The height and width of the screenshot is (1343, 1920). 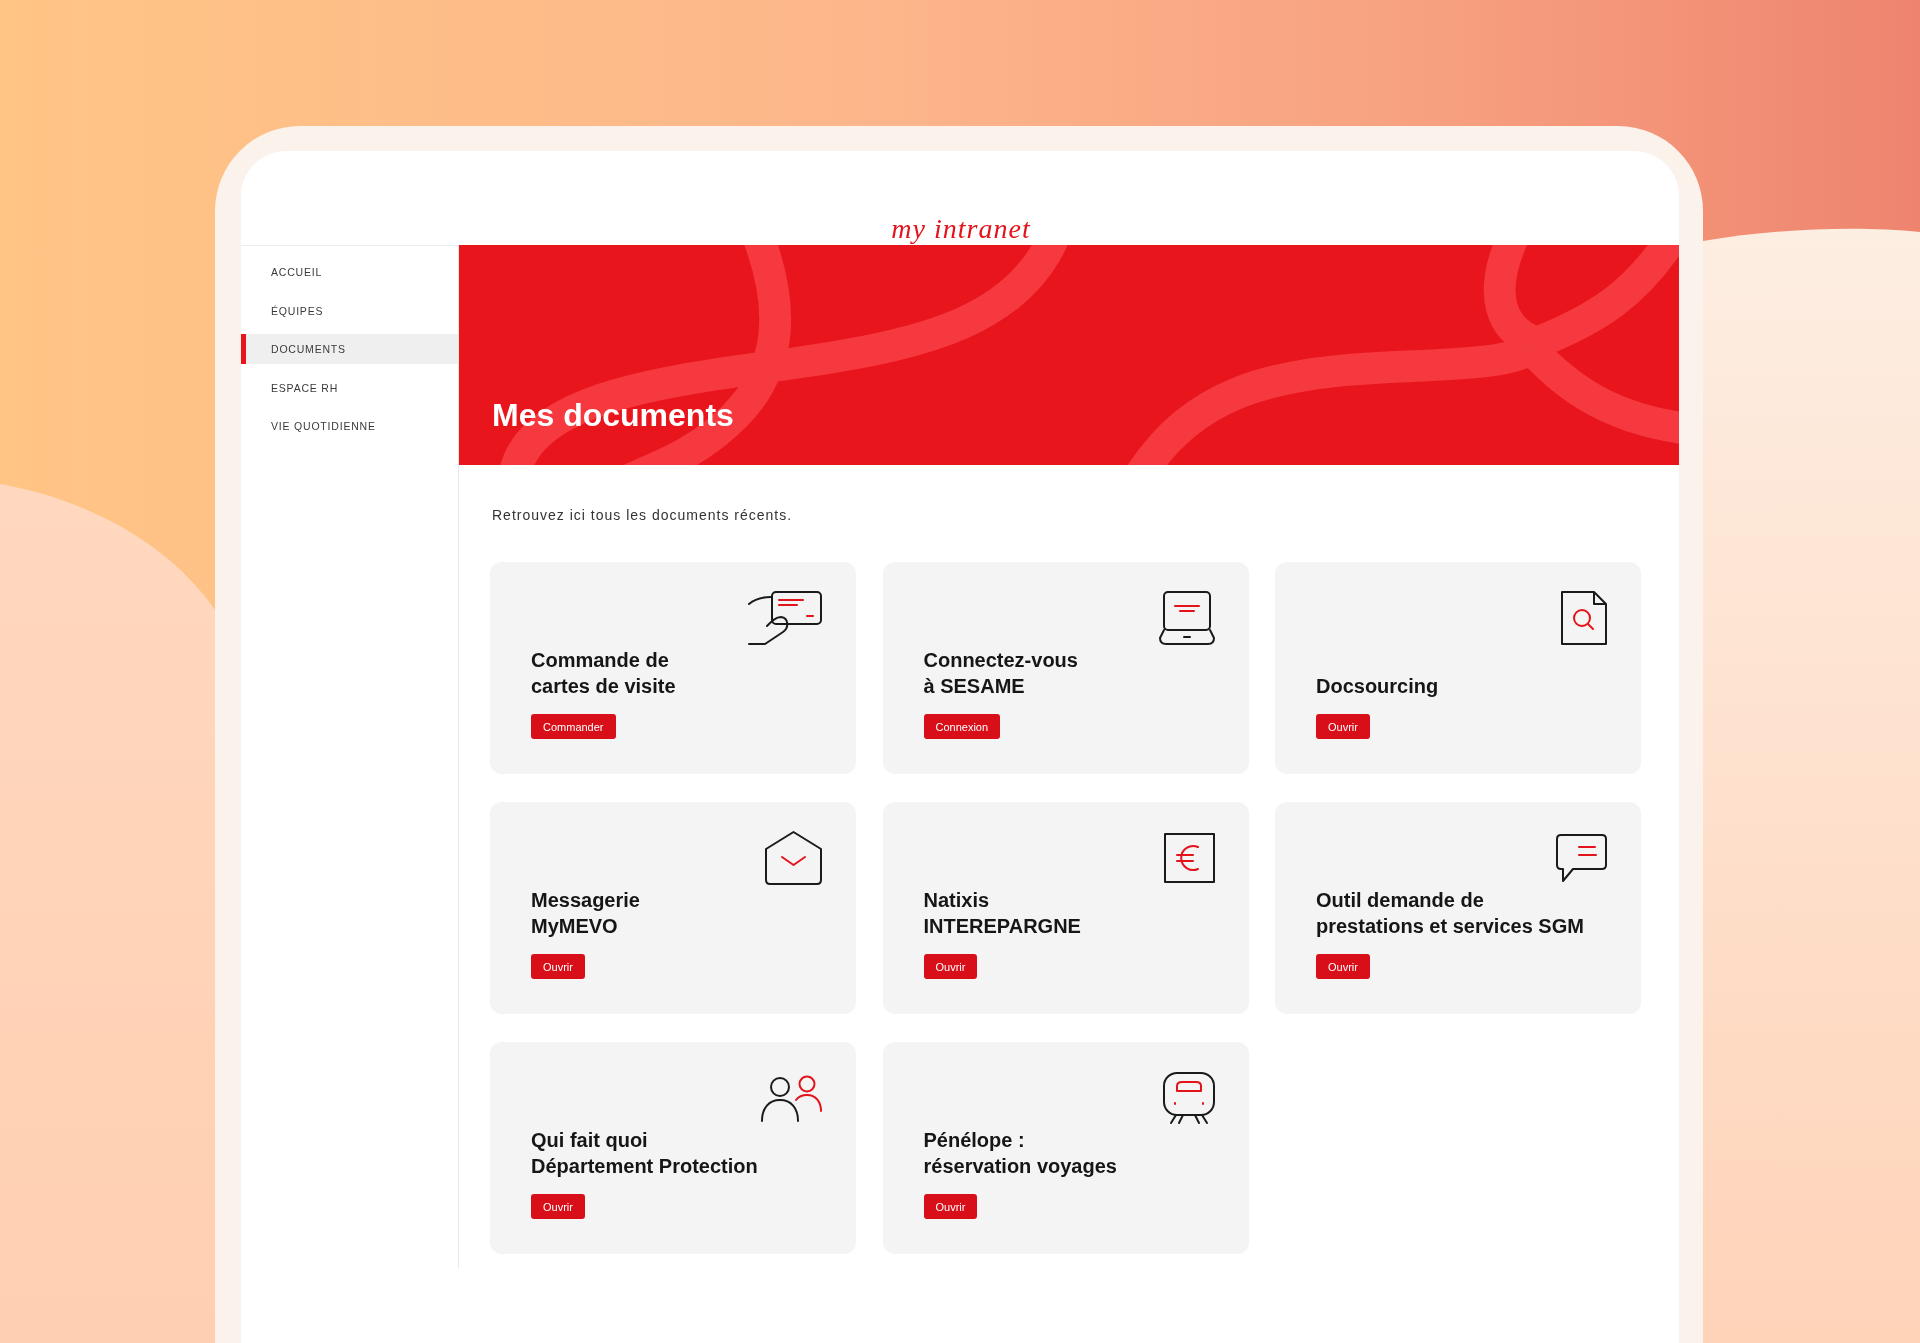 What do you see at coordinates (791, 1098) in the screenshot?
I see `people-icon` at bounding box center [791, 1098].